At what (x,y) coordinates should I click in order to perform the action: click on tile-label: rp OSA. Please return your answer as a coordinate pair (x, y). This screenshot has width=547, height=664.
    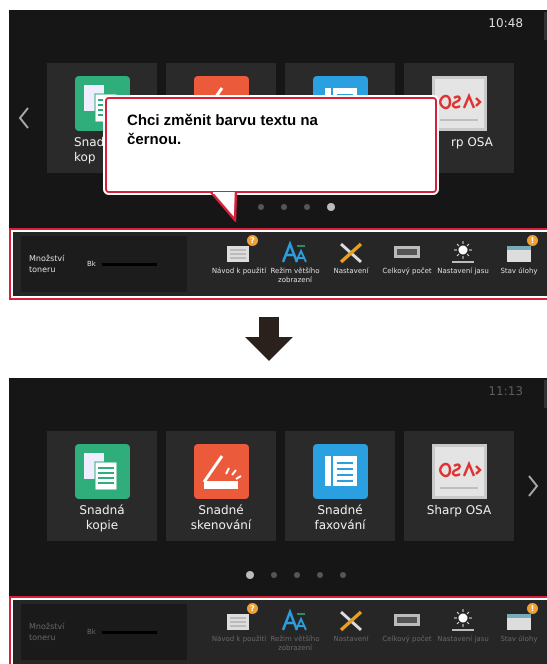
    Looking at the image, I should click on (472, 142).